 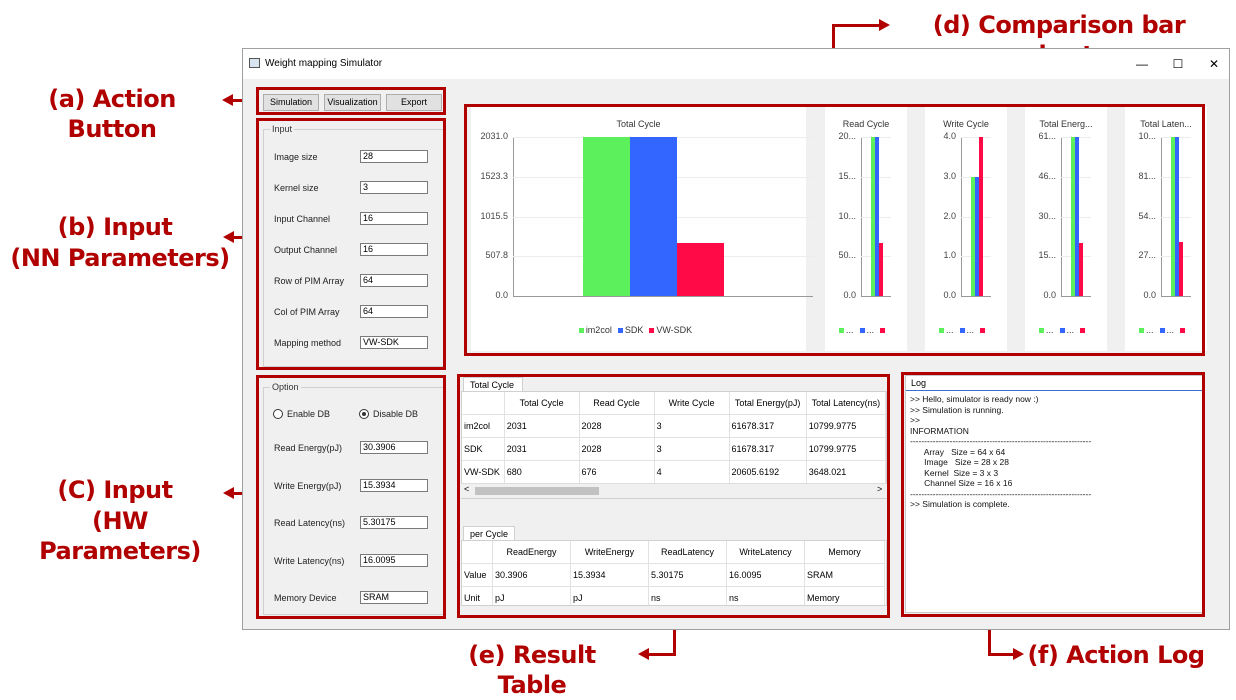 I want to click on highlight-hw-input, so click(x=351, y=497).